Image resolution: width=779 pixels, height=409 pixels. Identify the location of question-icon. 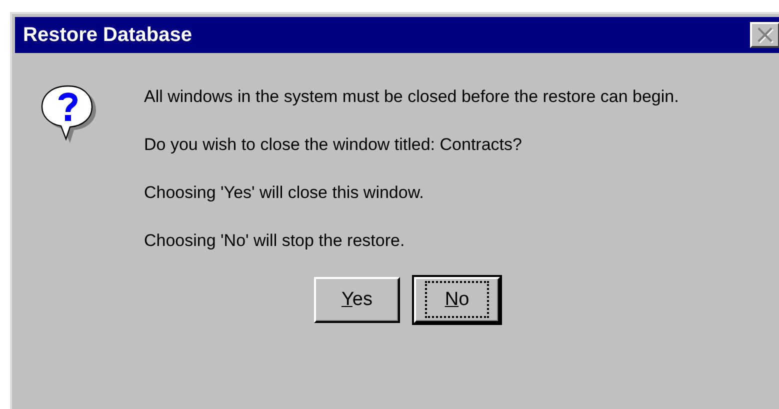
(68, 113).